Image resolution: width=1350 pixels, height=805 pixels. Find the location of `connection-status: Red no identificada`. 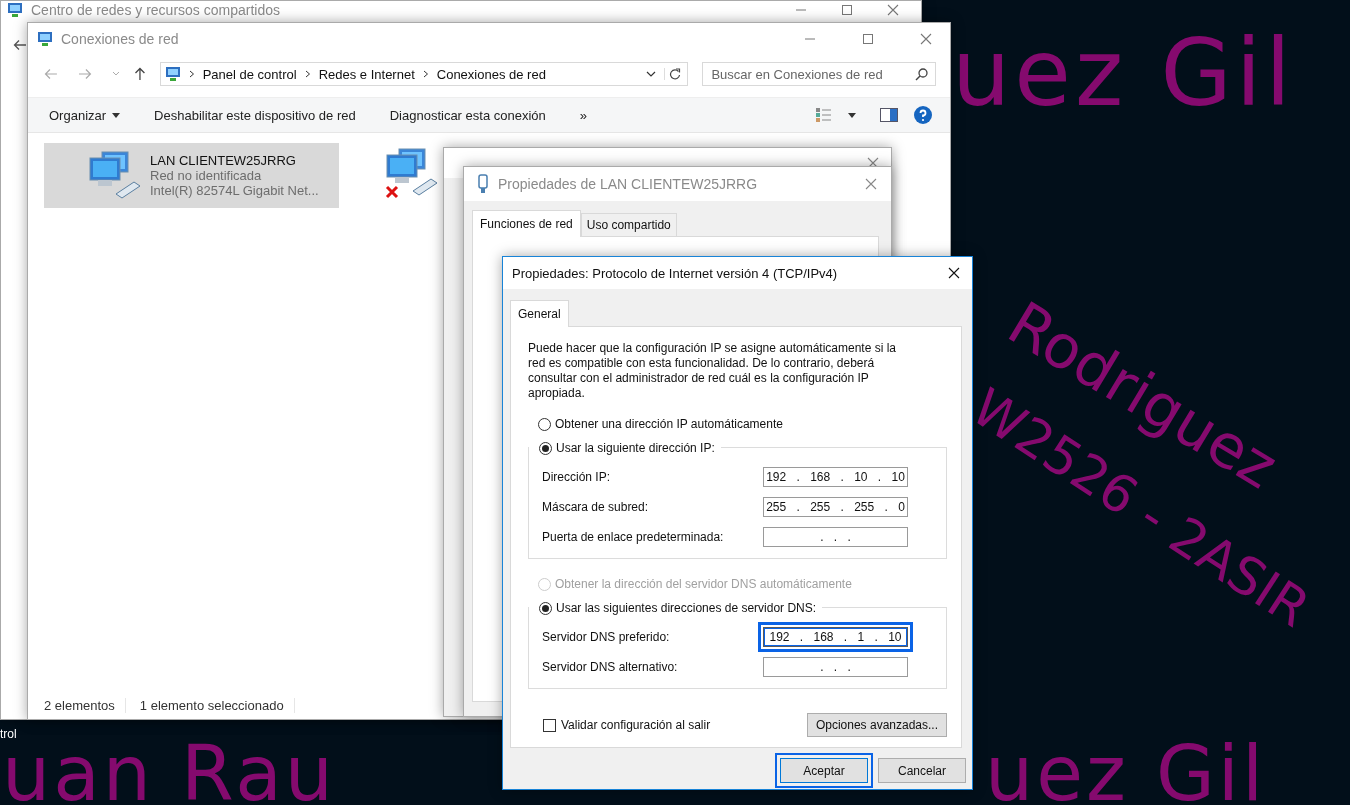

connection-status: Red no identificada is located at coordinates (206, 175).